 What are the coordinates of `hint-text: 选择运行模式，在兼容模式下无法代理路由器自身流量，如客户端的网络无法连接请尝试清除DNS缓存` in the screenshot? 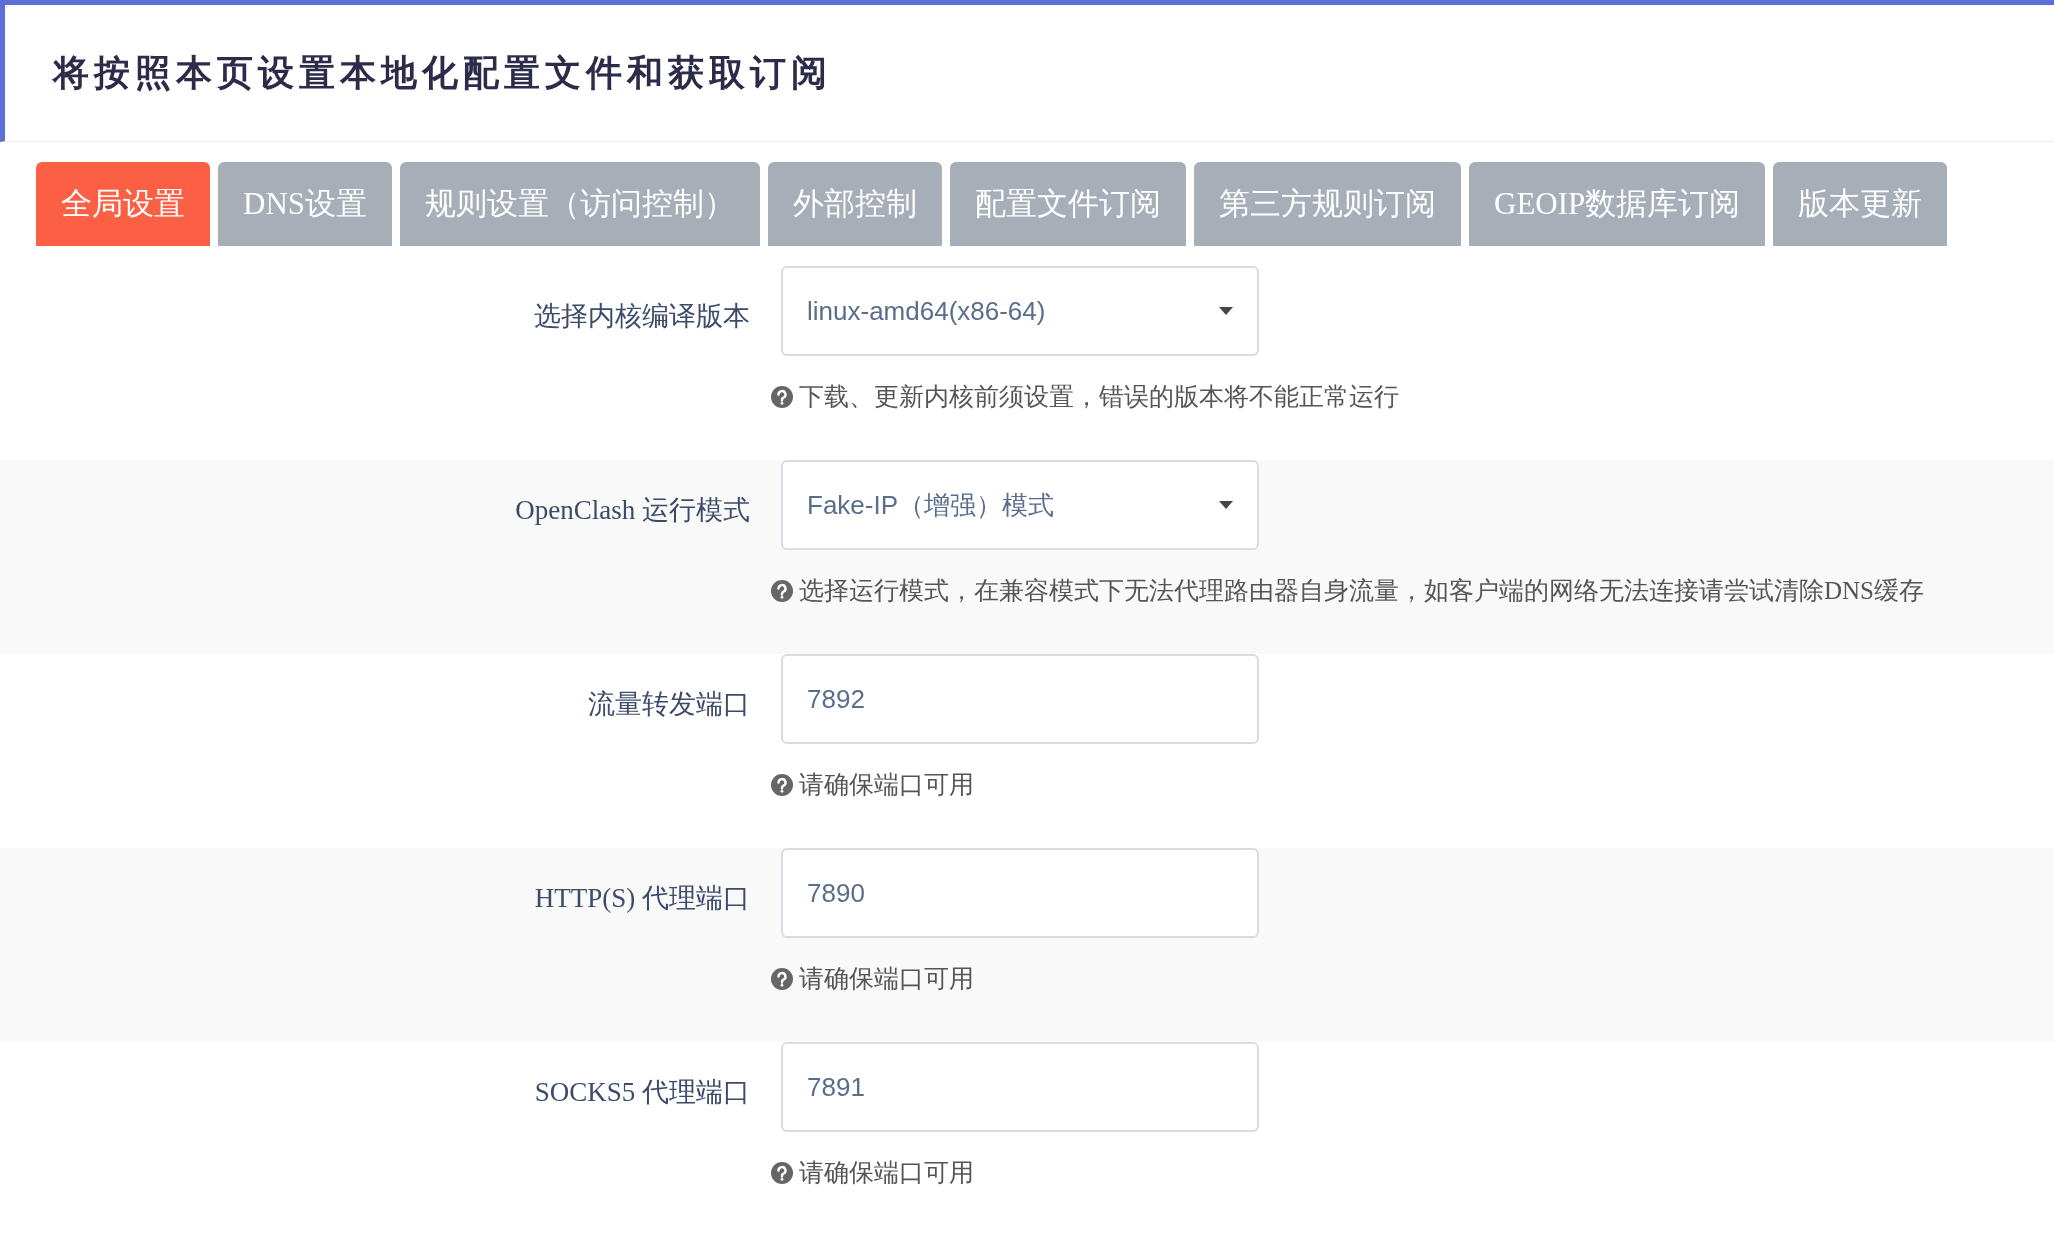 It's located at (1361, 591).